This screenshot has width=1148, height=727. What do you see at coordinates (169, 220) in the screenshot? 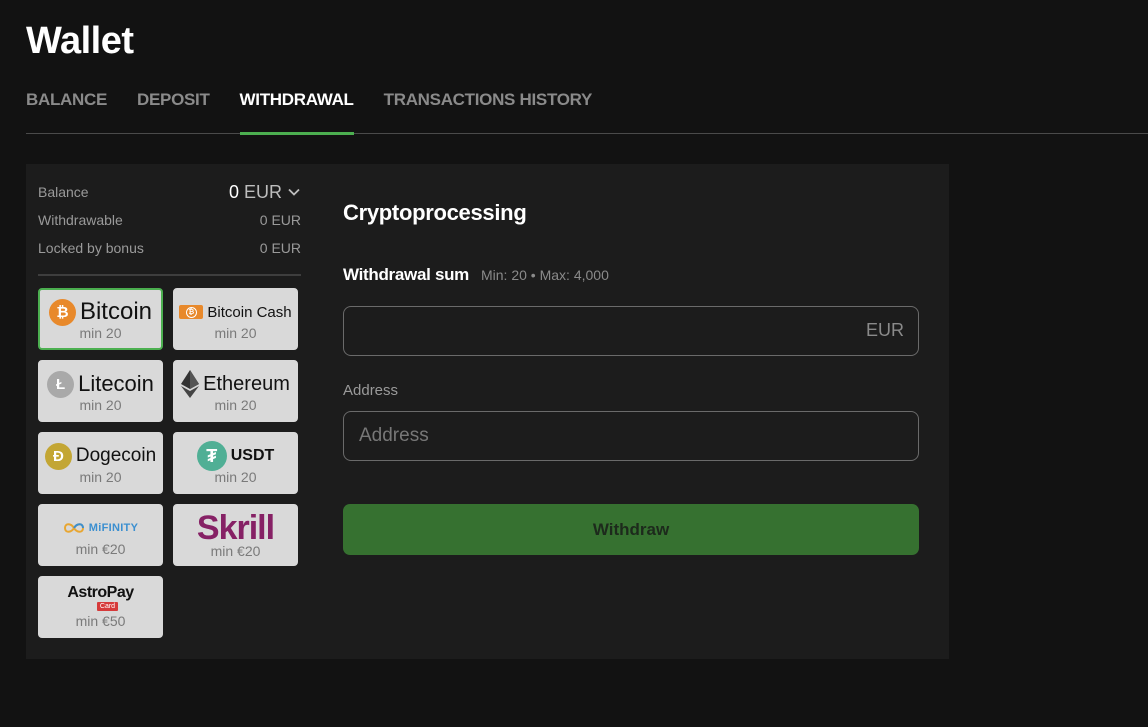
I see `withdrawable-row: Withdrawable 0 EUR` at bounding box center [169, 220].